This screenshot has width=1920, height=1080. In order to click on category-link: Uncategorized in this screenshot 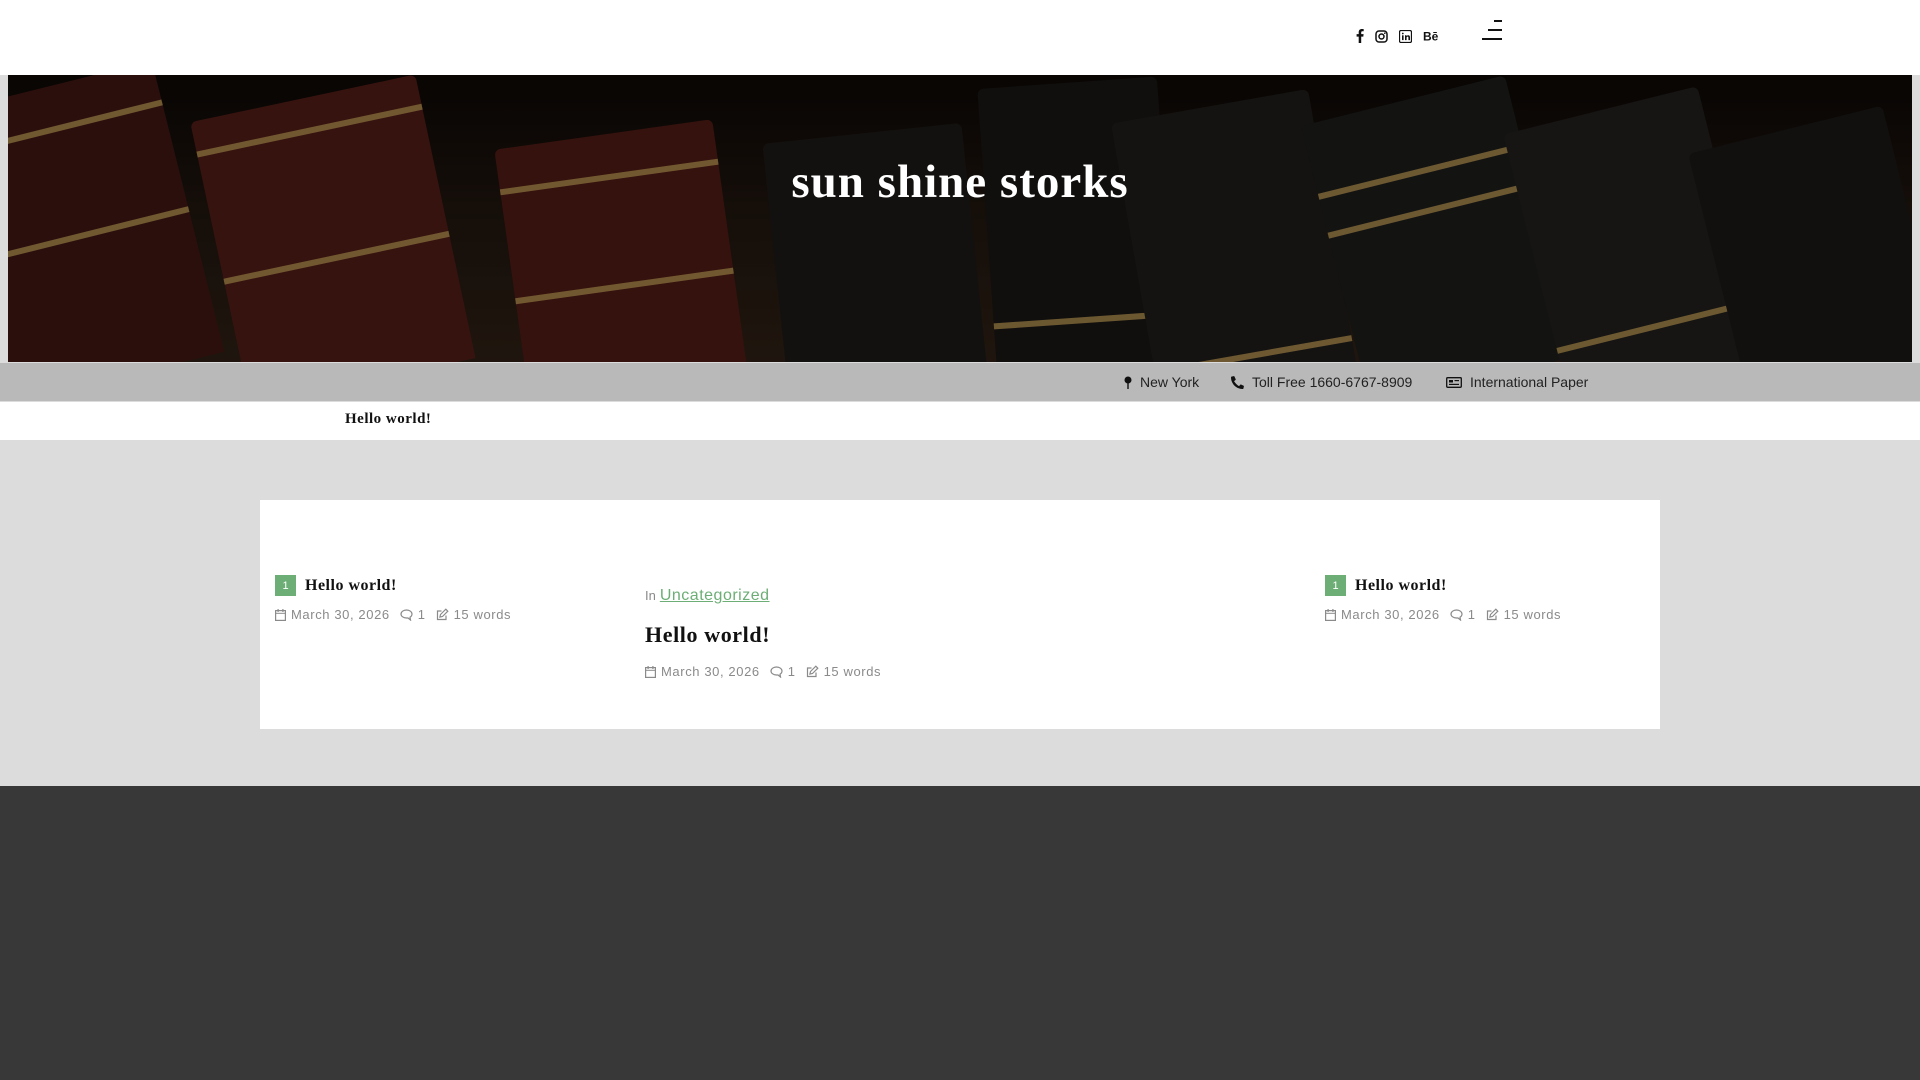, I will do `click(715, 595)`.